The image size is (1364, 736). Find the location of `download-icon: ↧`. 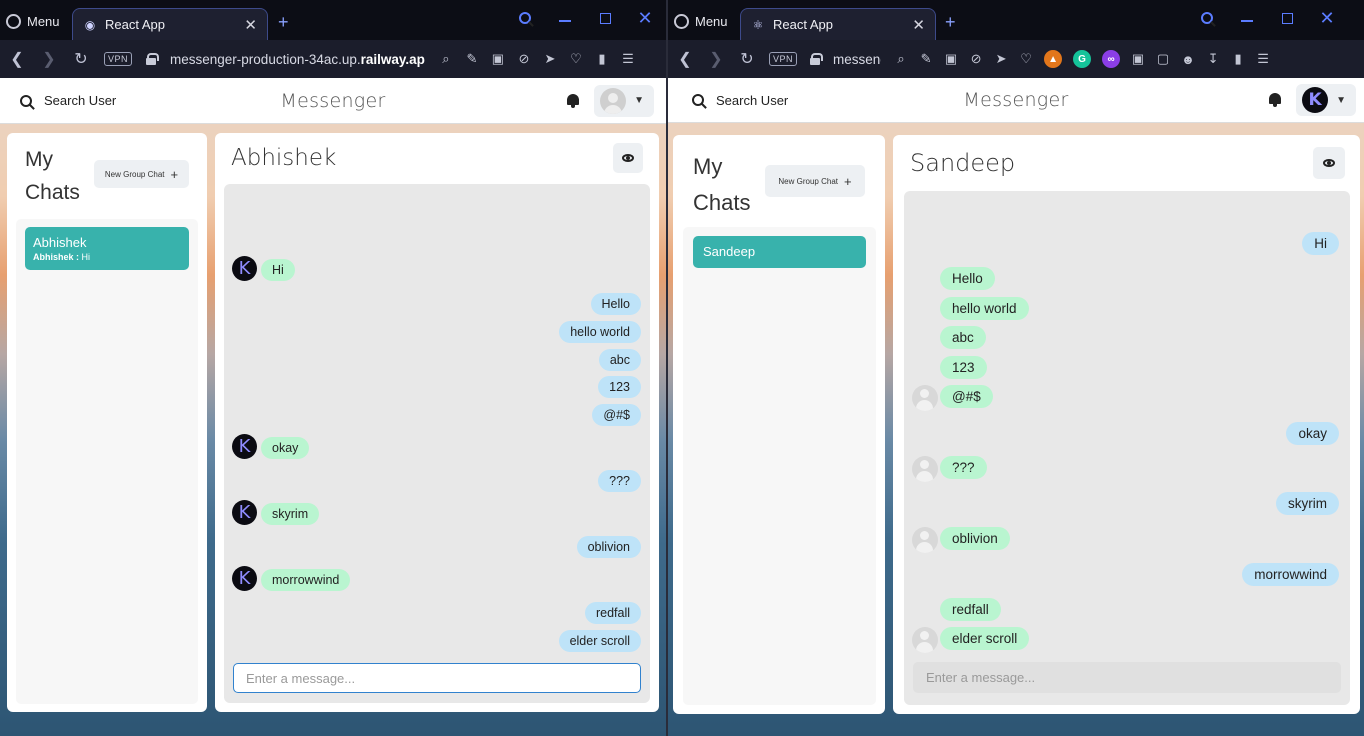

download-icon: ↧ is located at coordinates (1213, 58).